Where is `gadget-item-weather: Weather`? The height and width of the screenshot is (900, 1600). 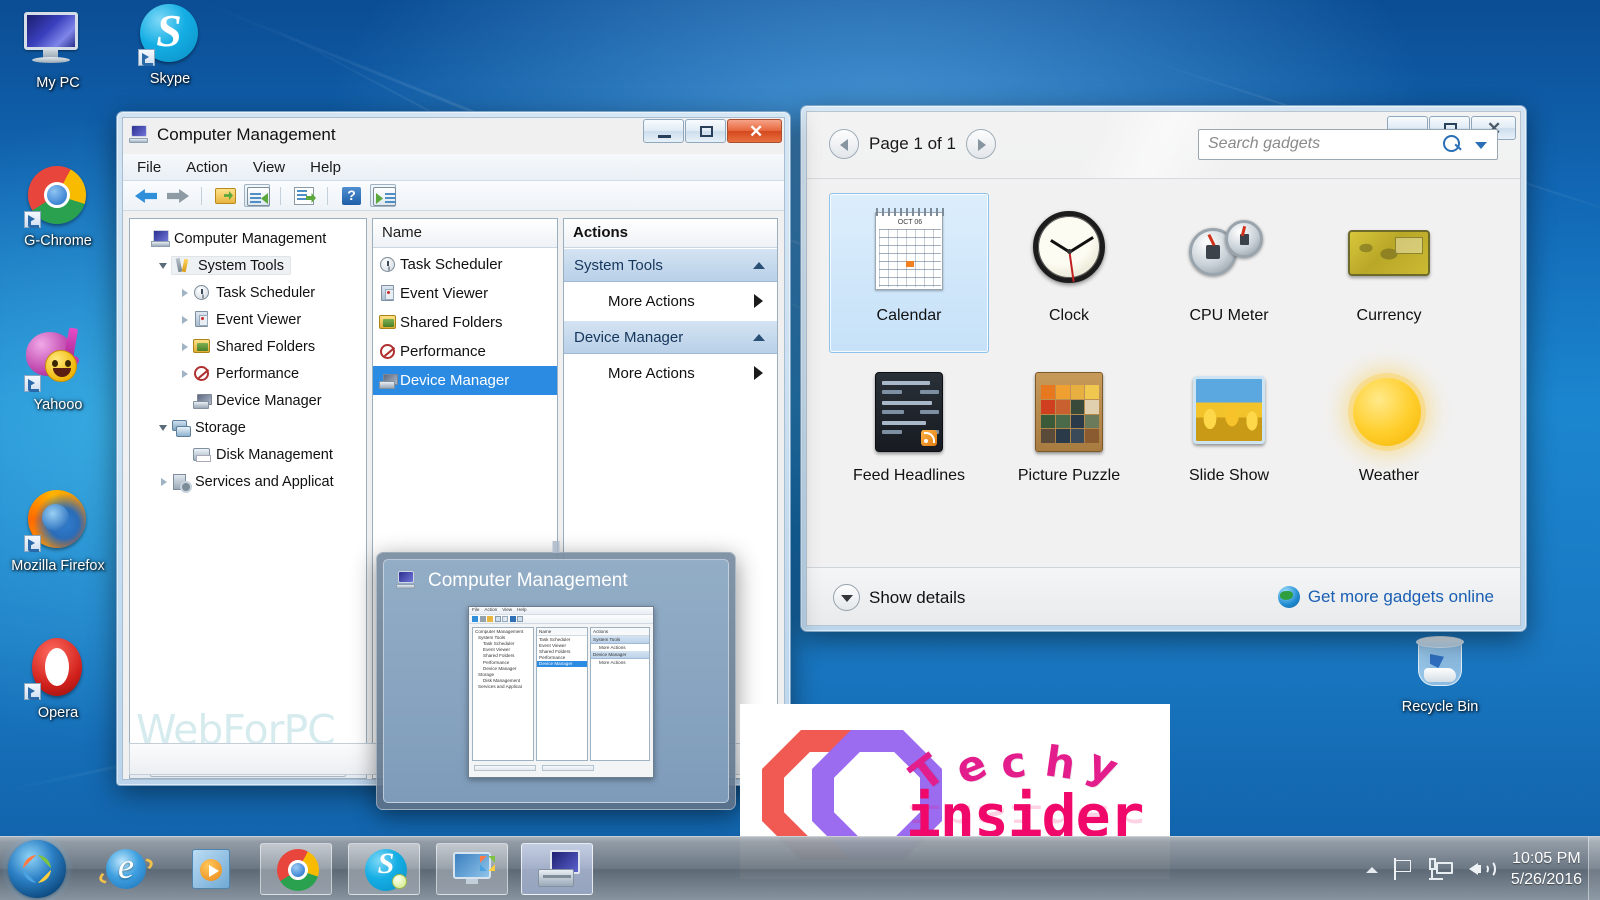
gadget-item-weather: Weather is located at coordinates (1389, 433).